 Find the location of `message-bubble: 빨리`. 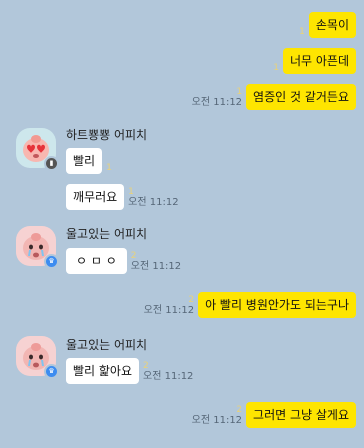

message-bubble: 빨리 is located at coordinates (84, 161).